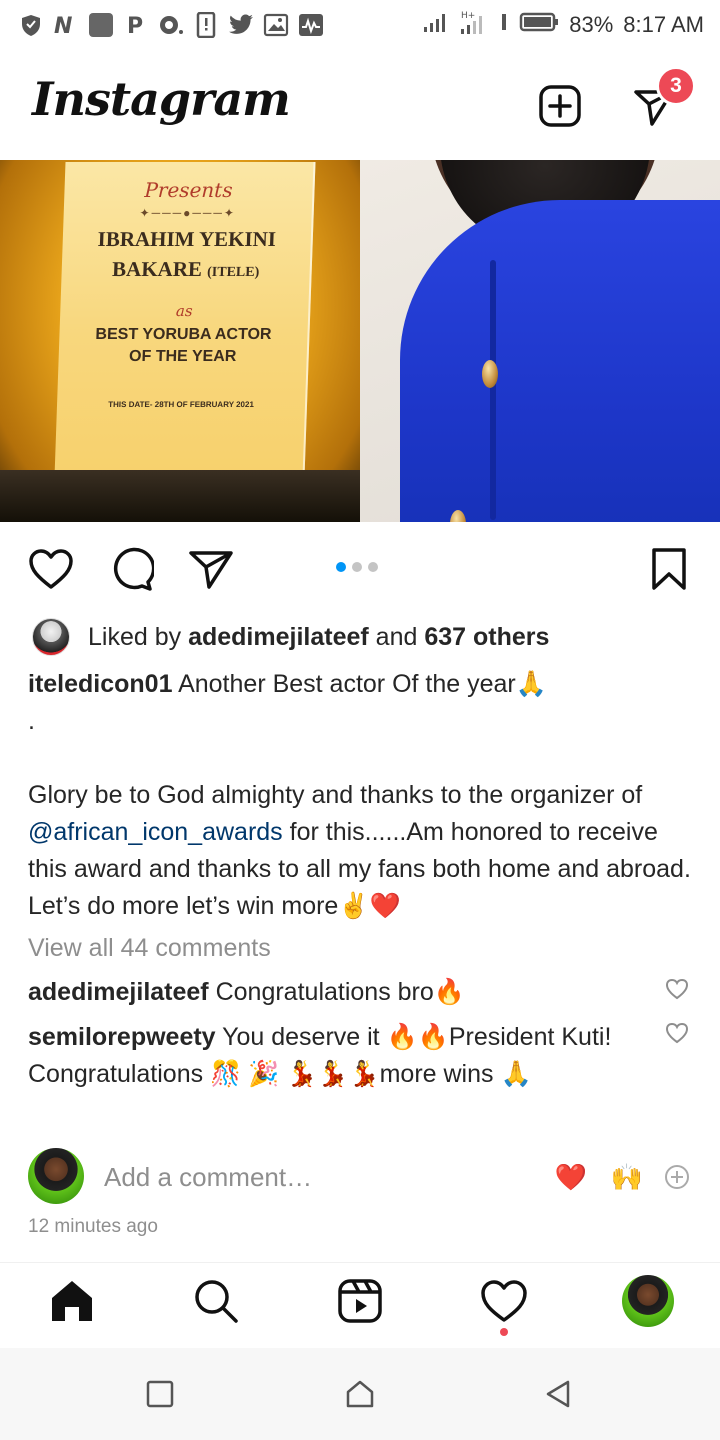  I want to click on comment-username: adedimejilateef, so click(118, 992).